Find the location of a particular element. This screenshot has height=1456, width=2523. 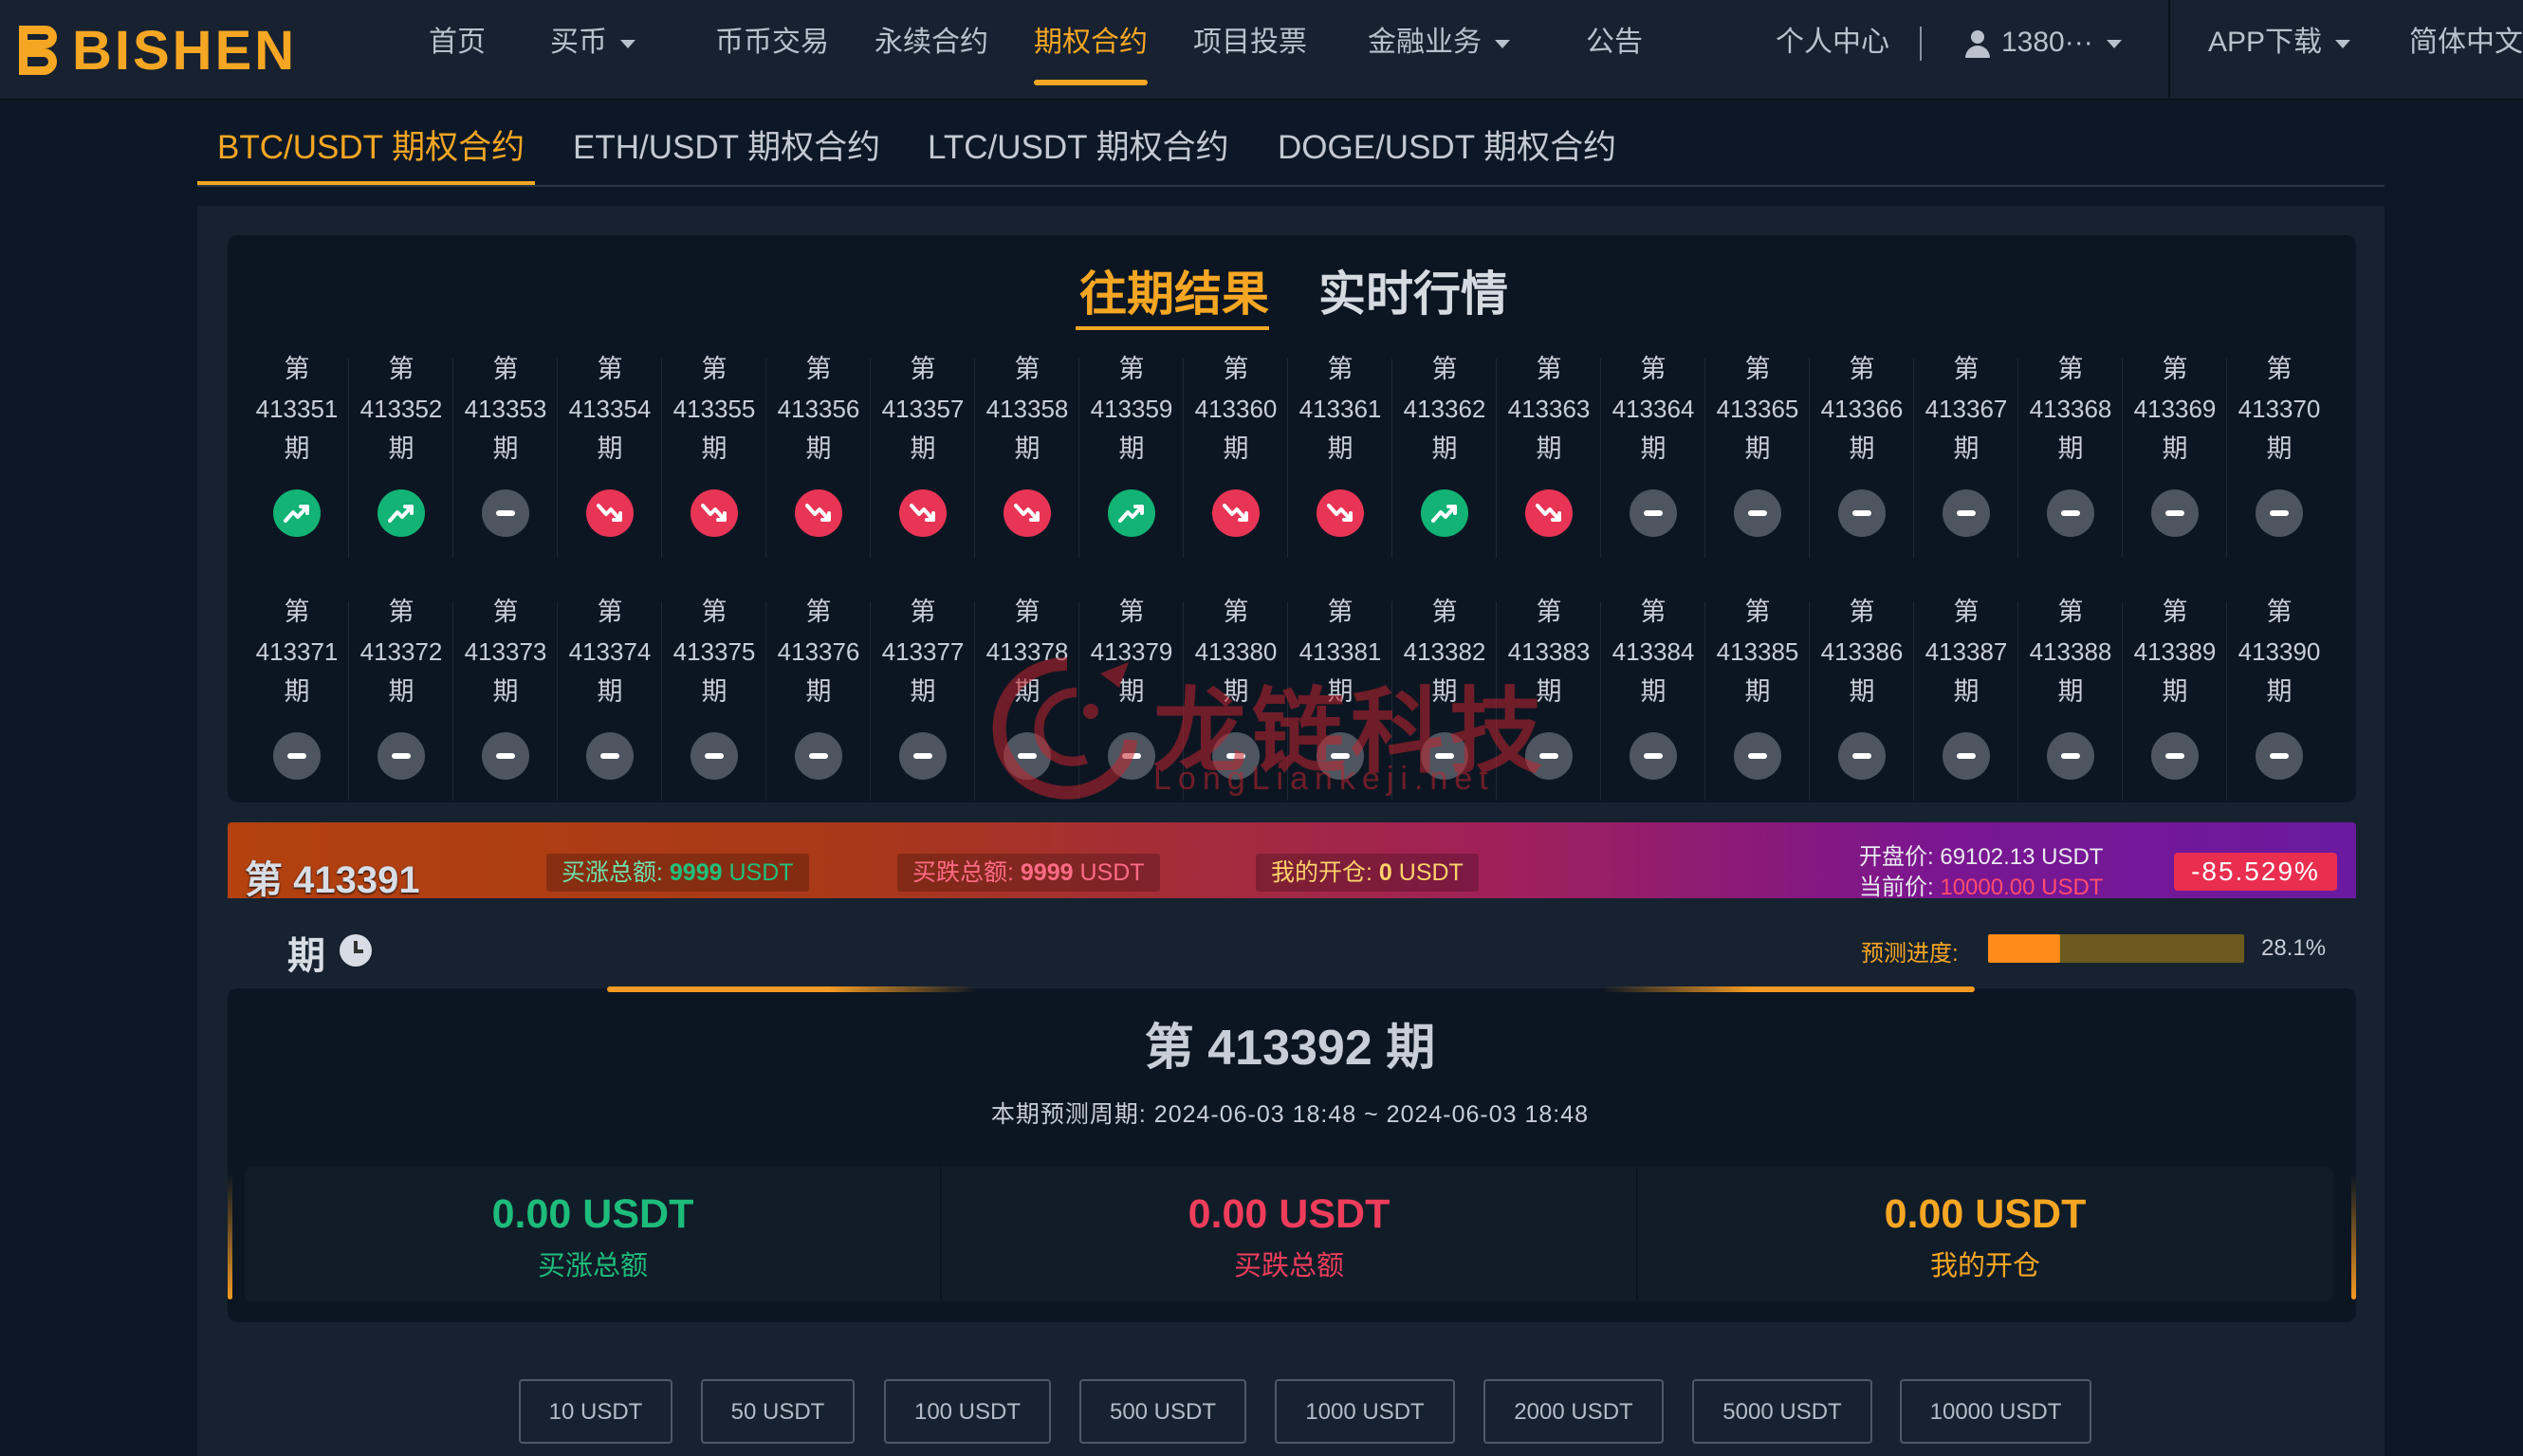

nav-spot-trading: 币币交易 is located at coordinates (772, 42).